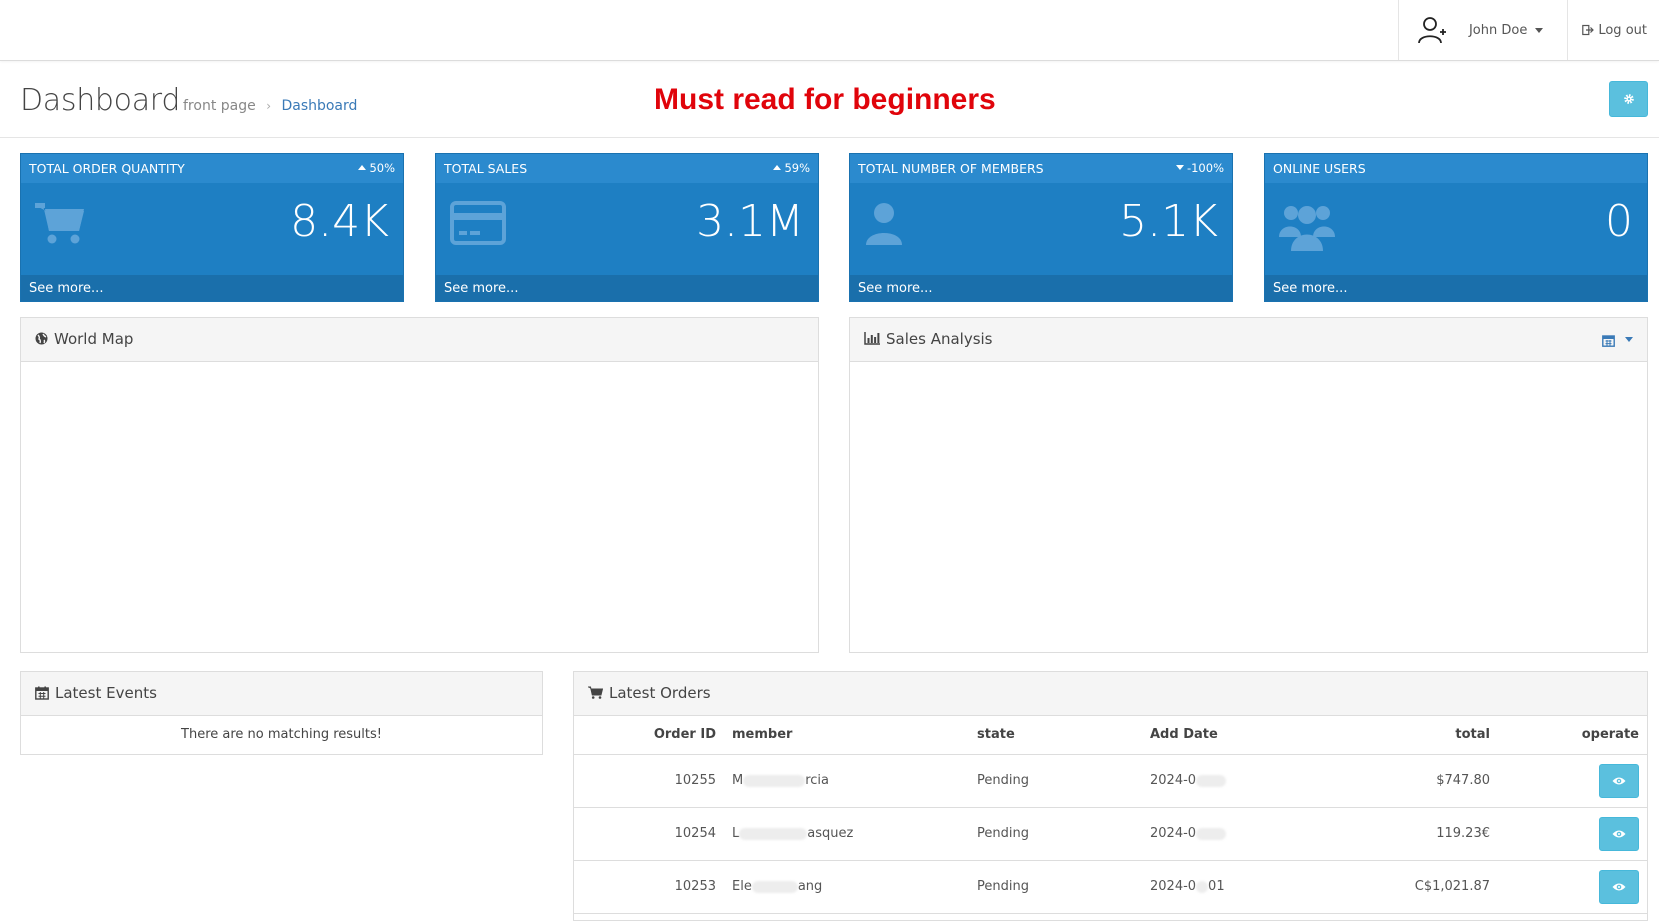 This screenshot has height=921, width=1659. Describe the element at coordinates (738, 780) in the screenshot. I see `member-name-start: M` at that location.